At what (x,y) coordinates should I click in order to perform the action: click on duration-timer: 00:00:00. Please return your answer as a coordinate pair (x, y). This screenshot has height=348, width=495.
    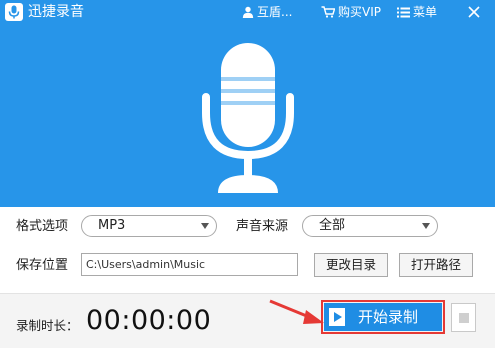
    Looking at the image, I should click on (149, 320).